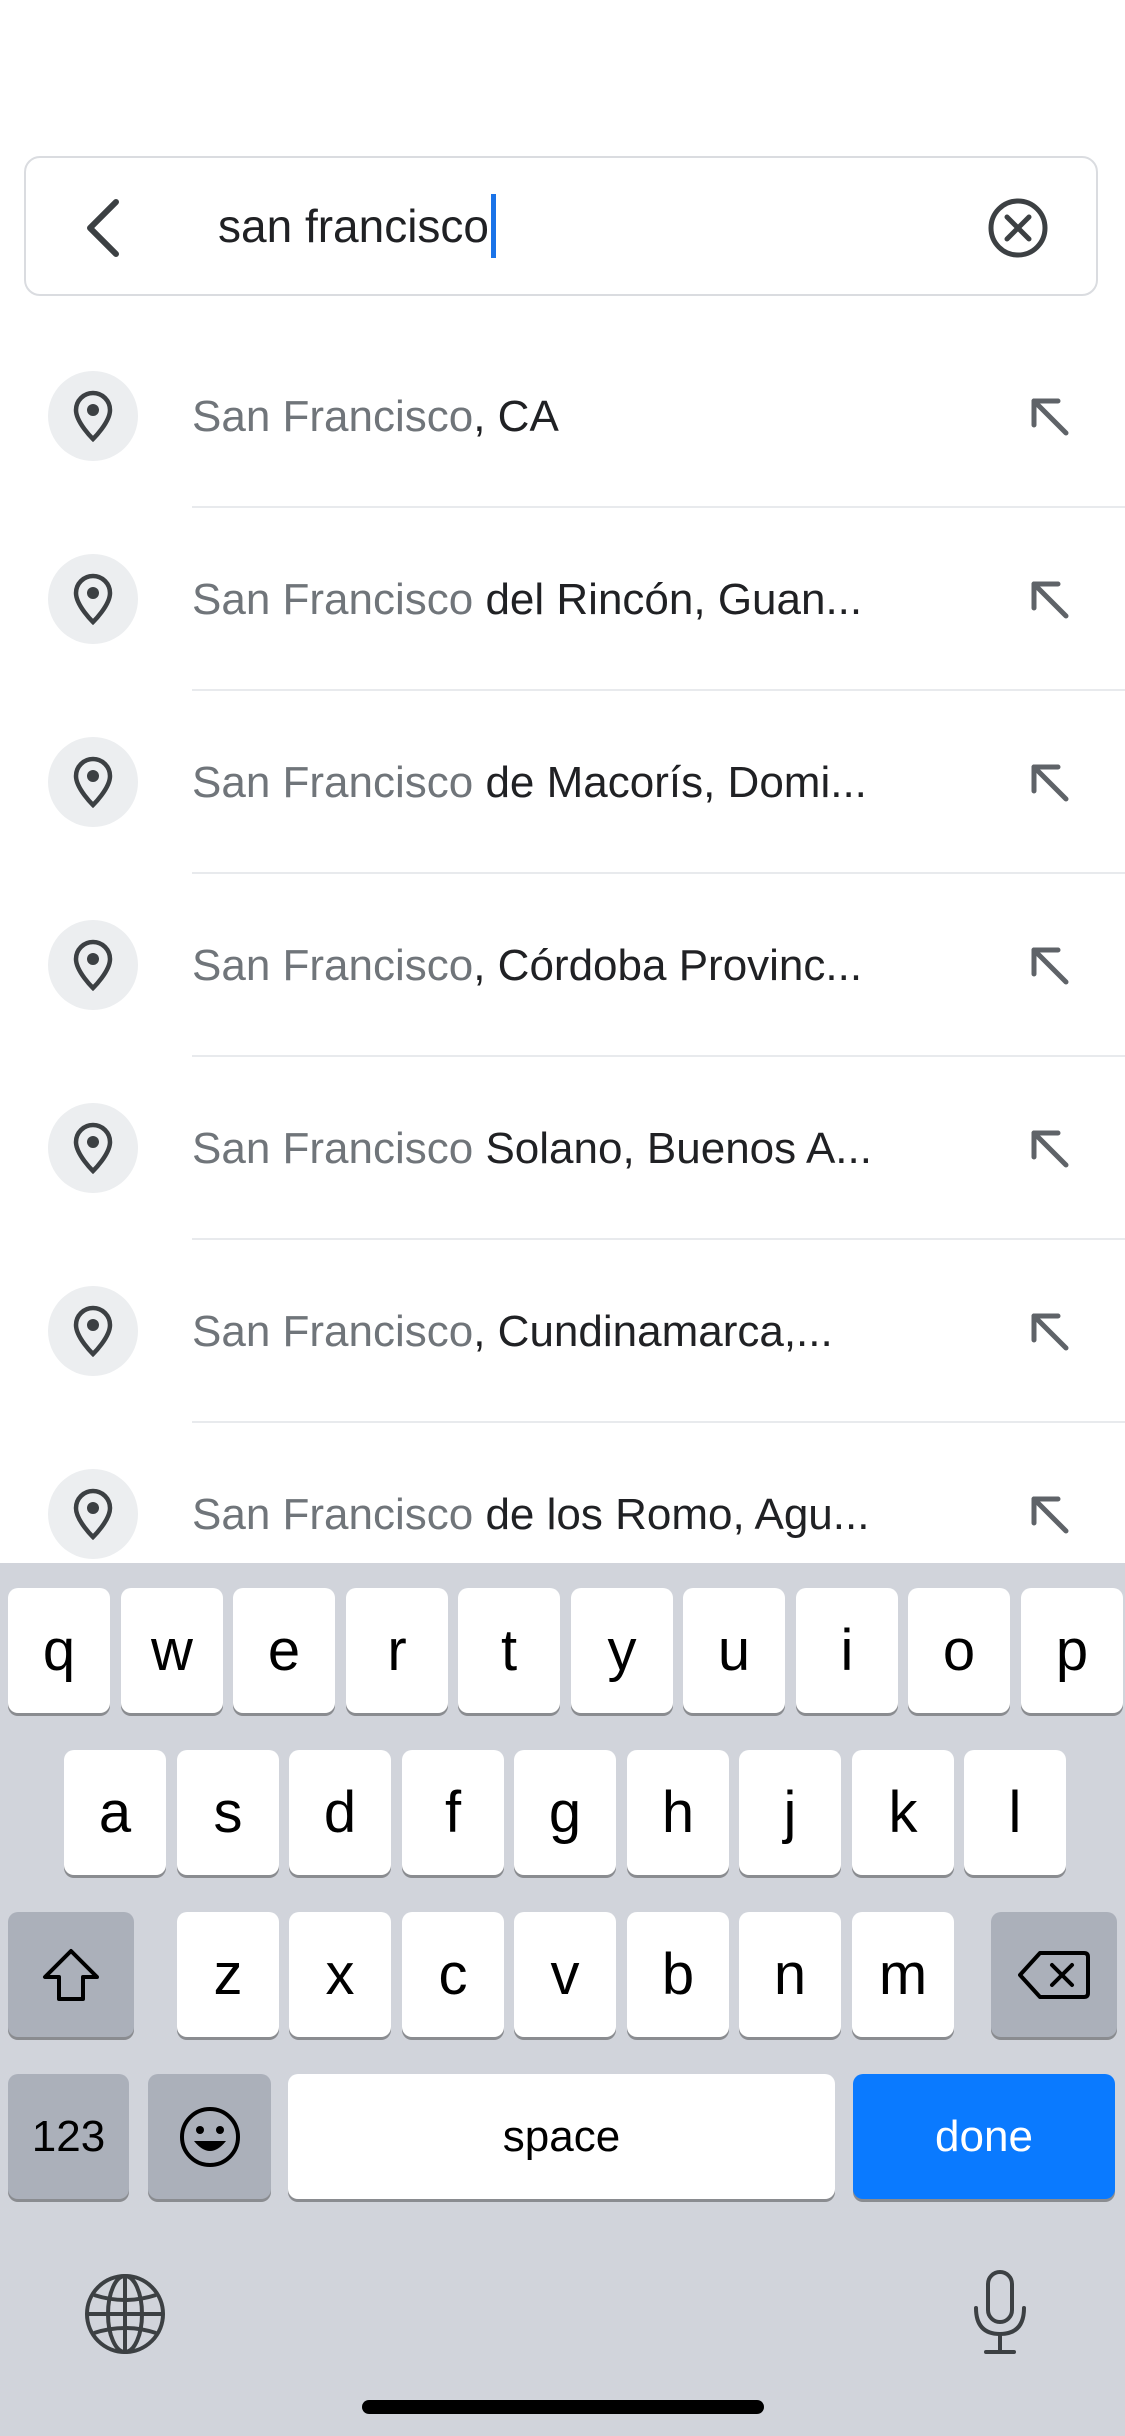 The image size is (1125, 2436). What do you see at coordinates (847, 1650) in the screenshot?
I see `key-i: i` at bounding box center [847, 1650].